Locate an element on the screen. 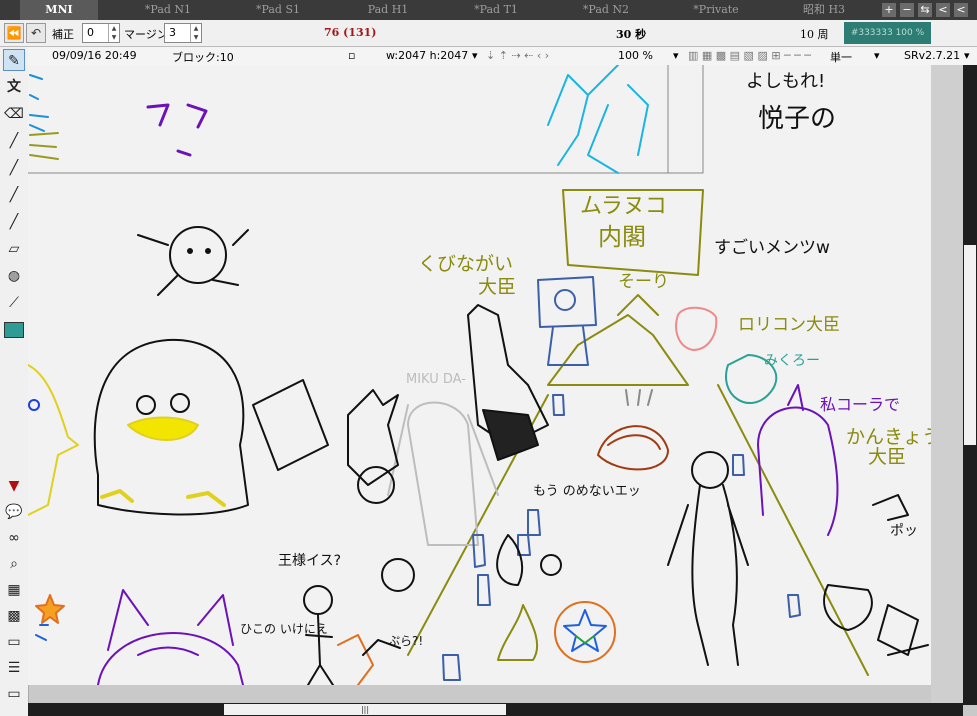 The height and width of the screenshot is (716, 977). nav-arrows-icon: ⇣ ⇡ ⇢ ⇠ ‹ › is located at coordinates (517, 55).